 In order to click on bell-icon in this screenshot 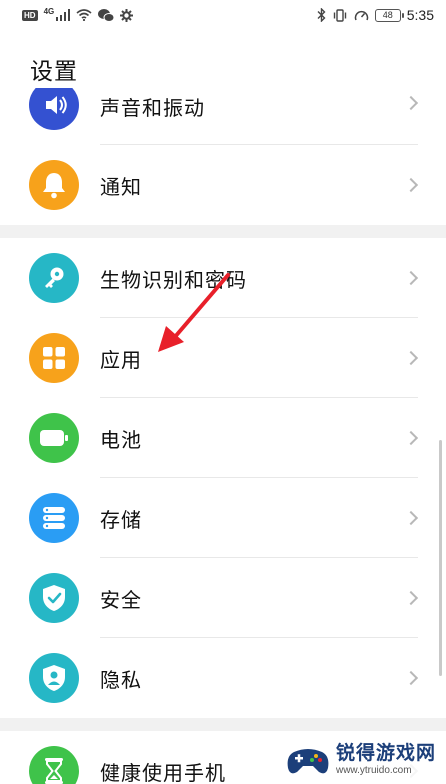, I will do `click(54, 185)`.